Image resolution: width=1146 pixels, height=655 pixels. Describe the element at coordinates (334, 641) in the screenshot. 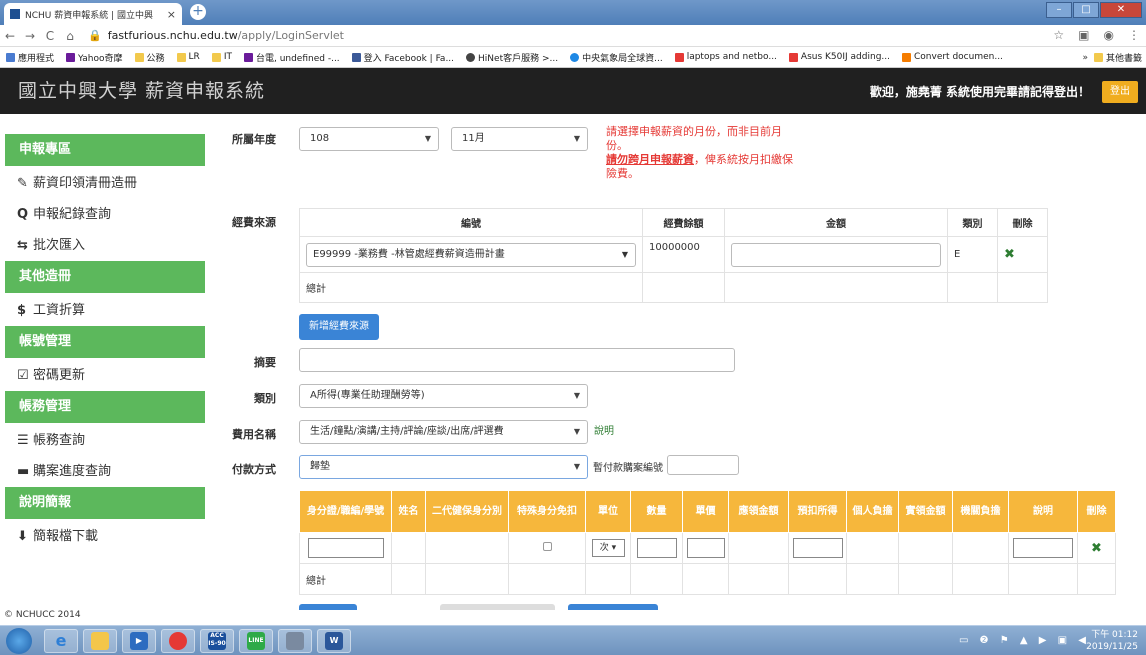

I see `word-taskbar-icon: W` at that location.